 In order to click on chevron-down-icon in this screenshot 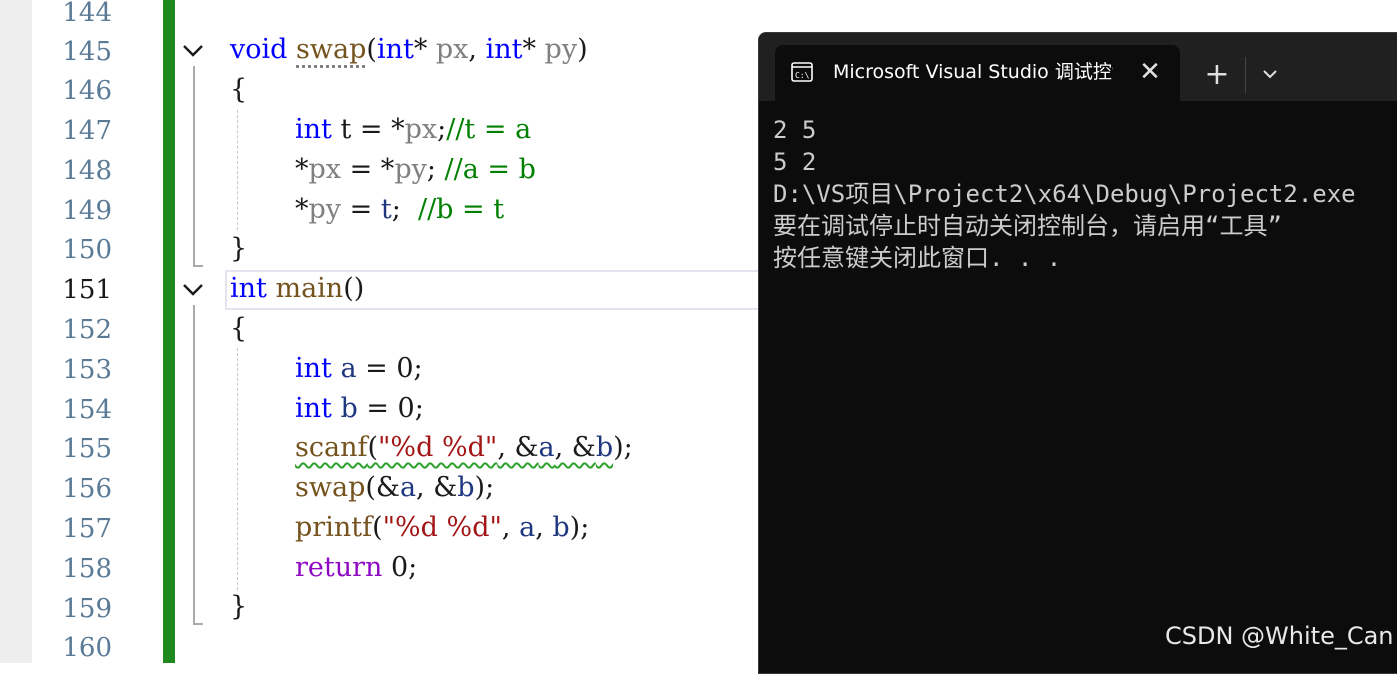, I will do `click(1270, 74)`.